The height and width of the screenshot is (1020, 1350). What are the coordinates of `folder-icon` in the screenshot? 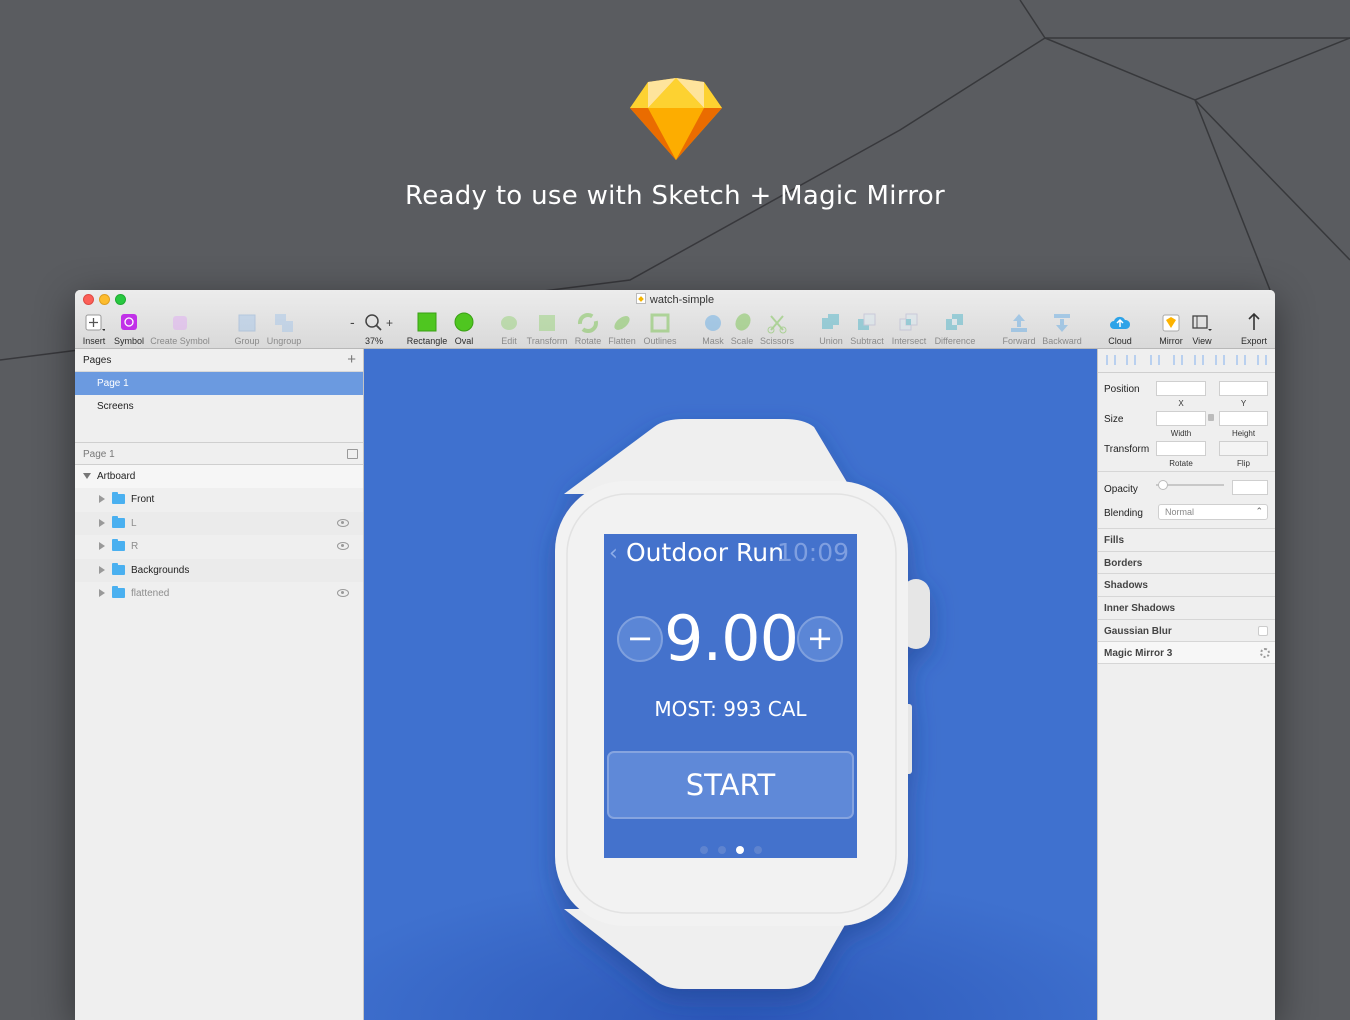 It's located at (118, 545).